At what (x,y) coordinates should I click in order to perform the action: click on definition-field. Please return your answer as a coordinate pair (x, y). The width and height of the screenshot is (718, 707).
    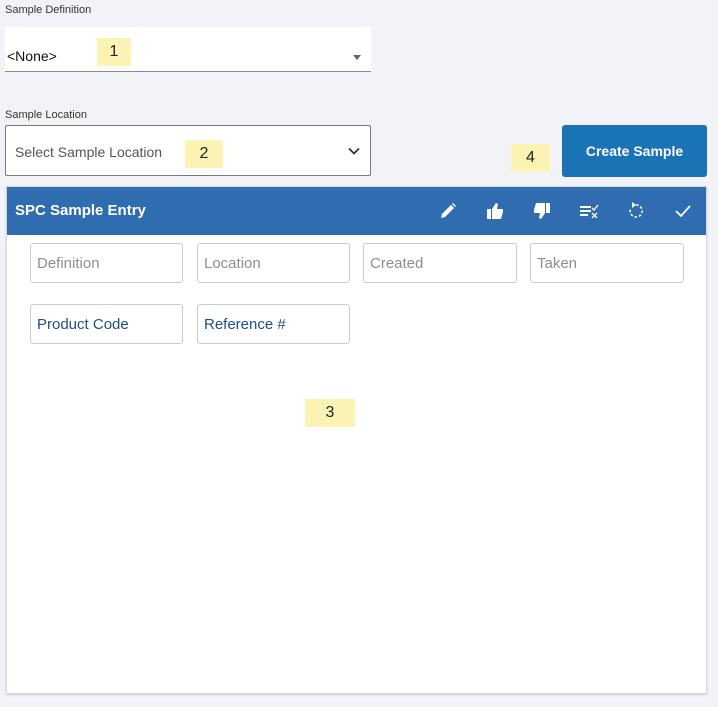
    Looking at the image, I should click on (106, 263).